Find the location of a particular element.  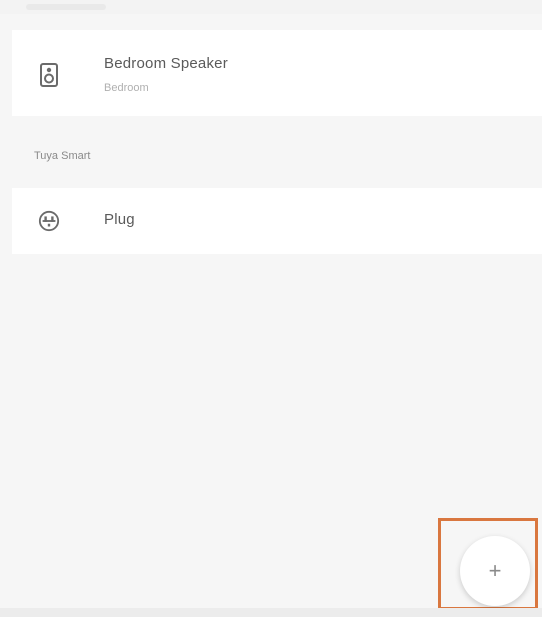

plus-icon: + is located at coordinates (495, 570).